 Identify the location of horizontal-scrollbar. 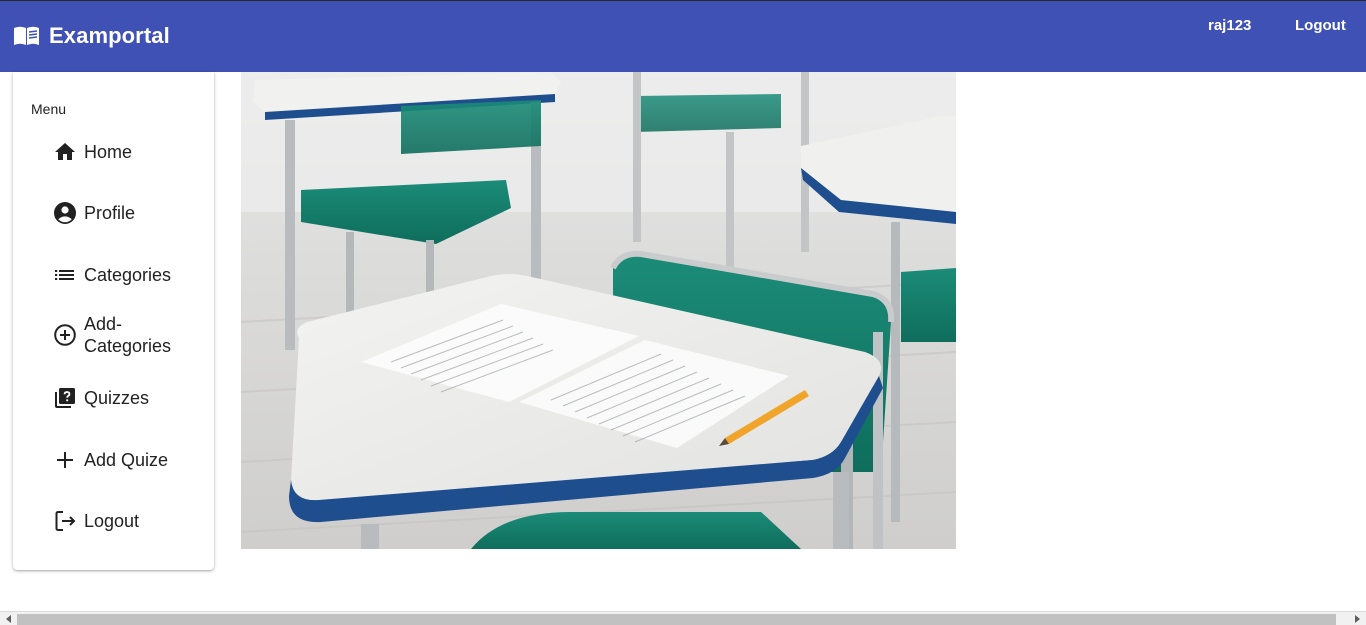
(683, 618).